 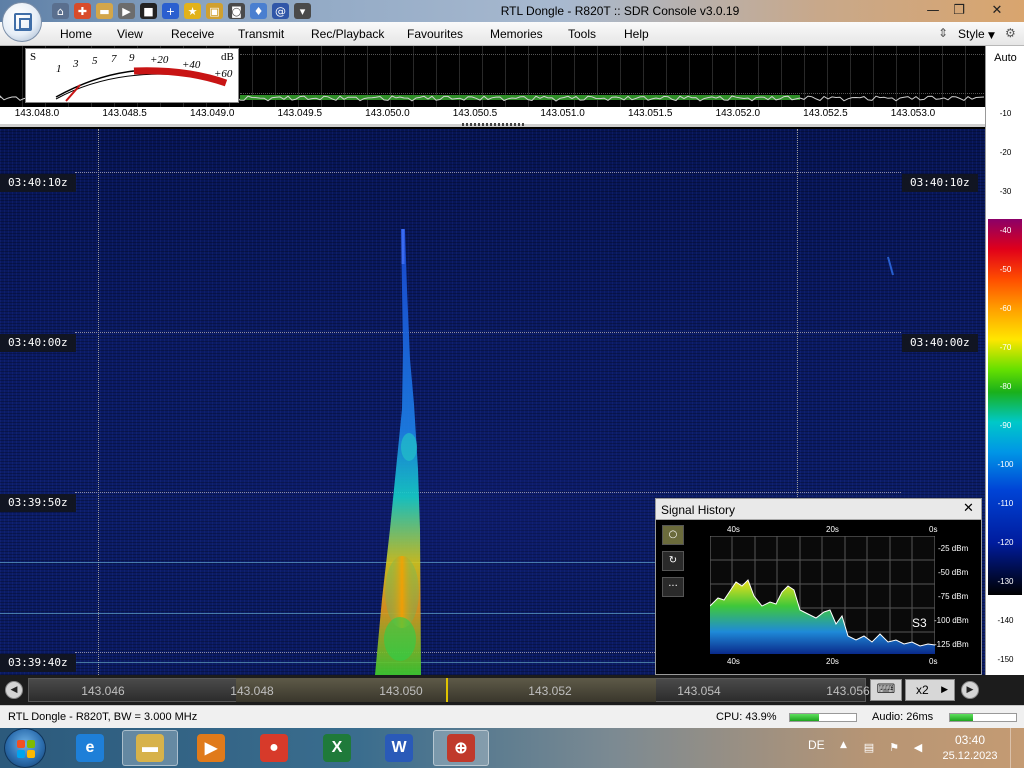 What do you see at coordinates (1017, 748) in the screenshot?
I see `show-desktop-button` at bounding box center [1017, 748].